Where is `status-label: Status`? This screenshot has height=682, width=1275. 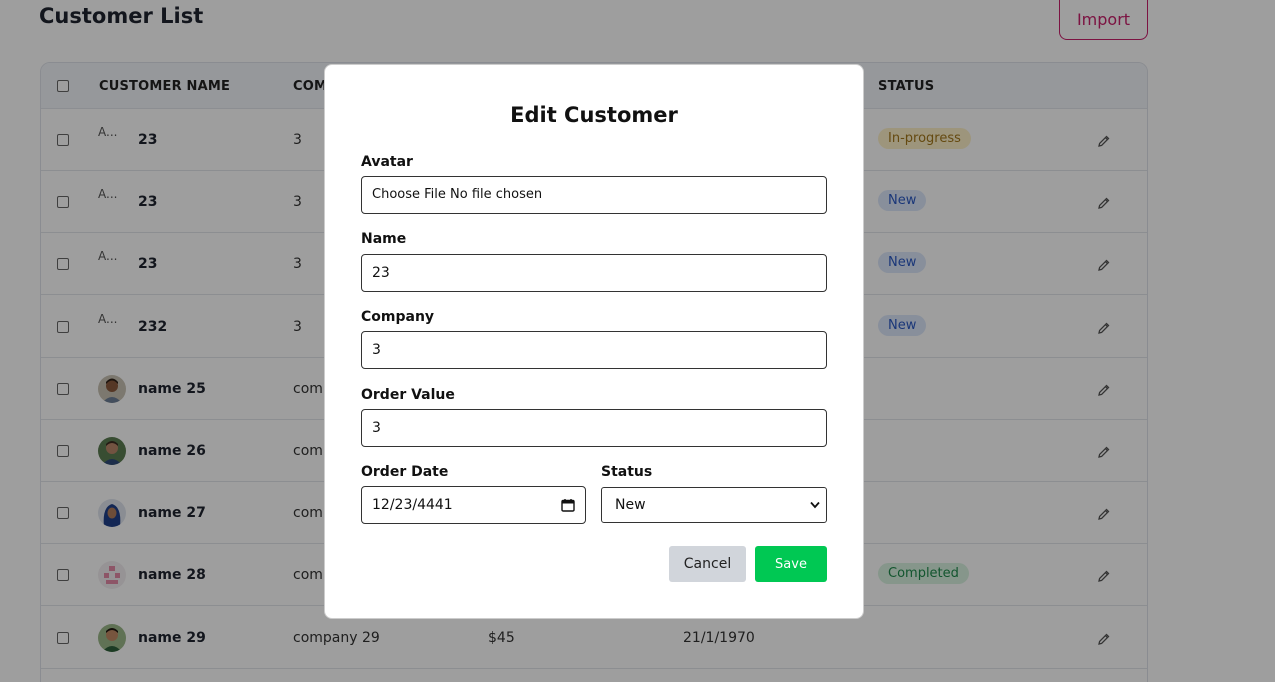
status-label: Status is located at coordinates (627, 472).